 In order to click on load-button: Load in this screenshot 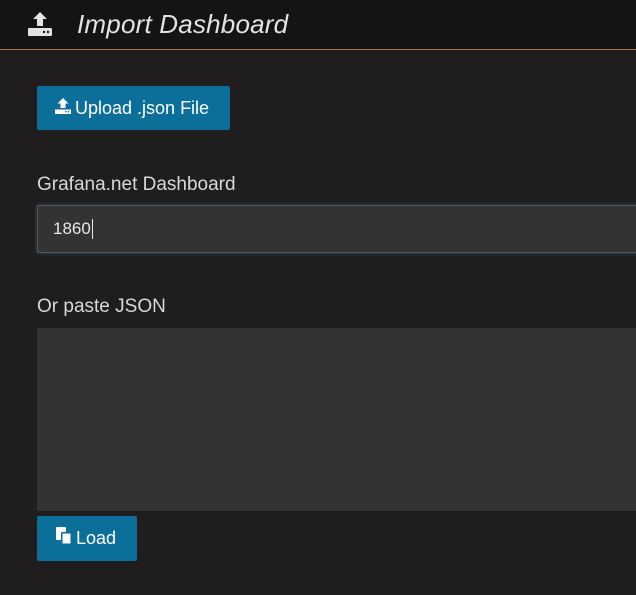, I will do `click(87, 538)`.